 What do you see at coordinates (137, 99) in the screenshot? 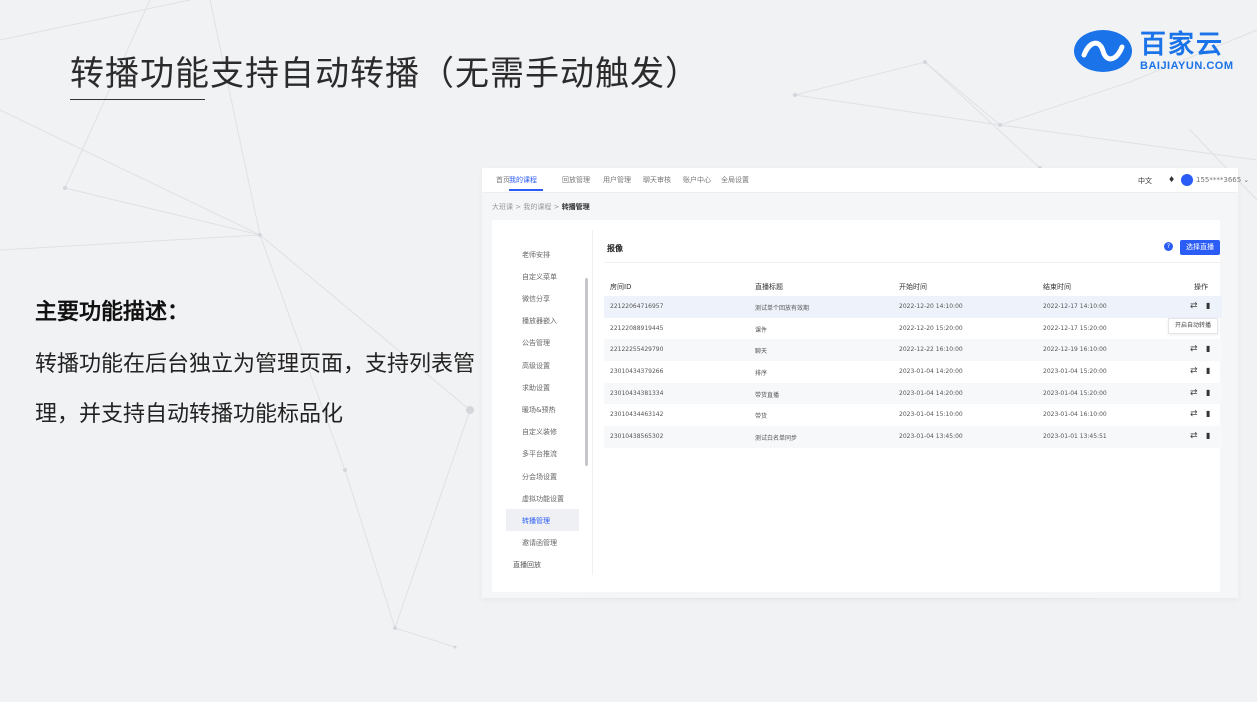
I see `title-underline` at bounding box center [137, 99].